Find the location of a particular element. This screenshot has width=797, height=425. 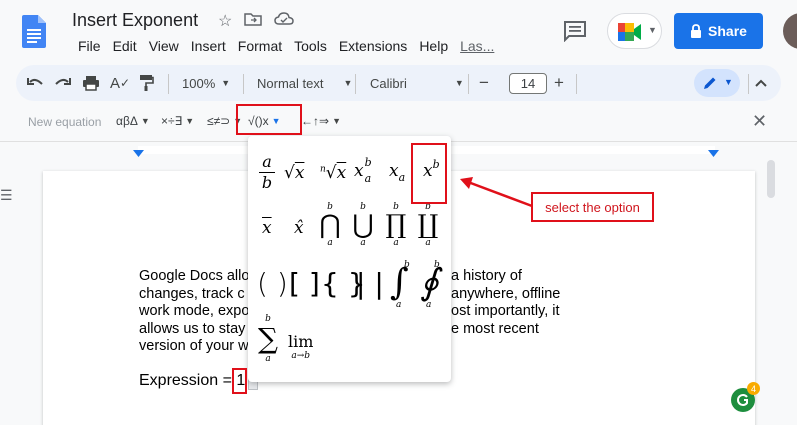

font-size-input: 14 is located at coordinates (528, 83).